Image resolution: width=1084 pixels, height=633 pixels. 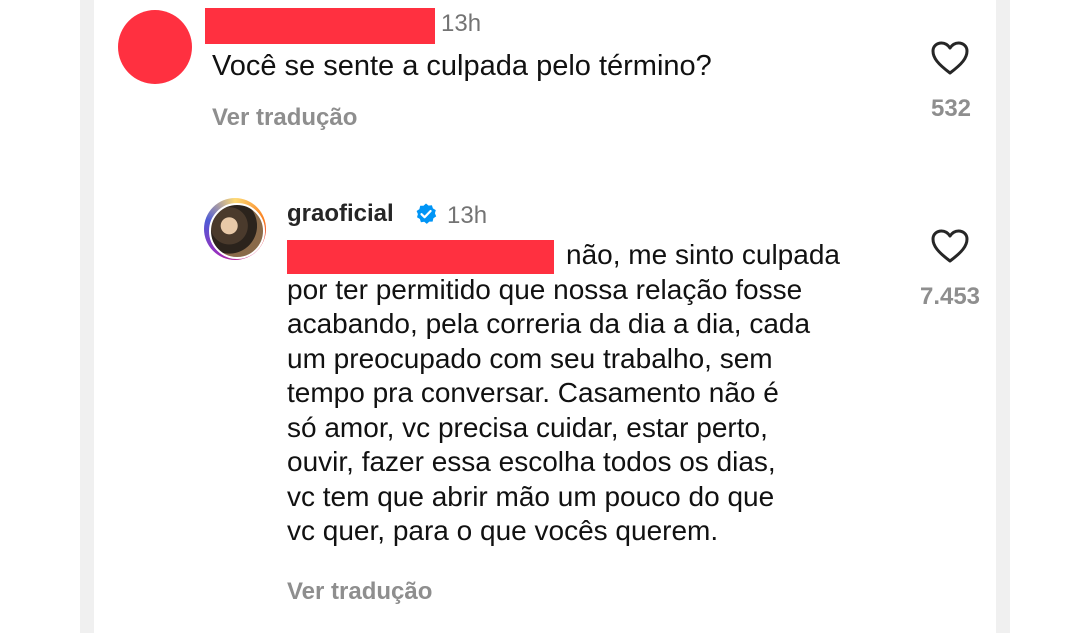 I want to click on left-margin, so click(x=40, y=316).